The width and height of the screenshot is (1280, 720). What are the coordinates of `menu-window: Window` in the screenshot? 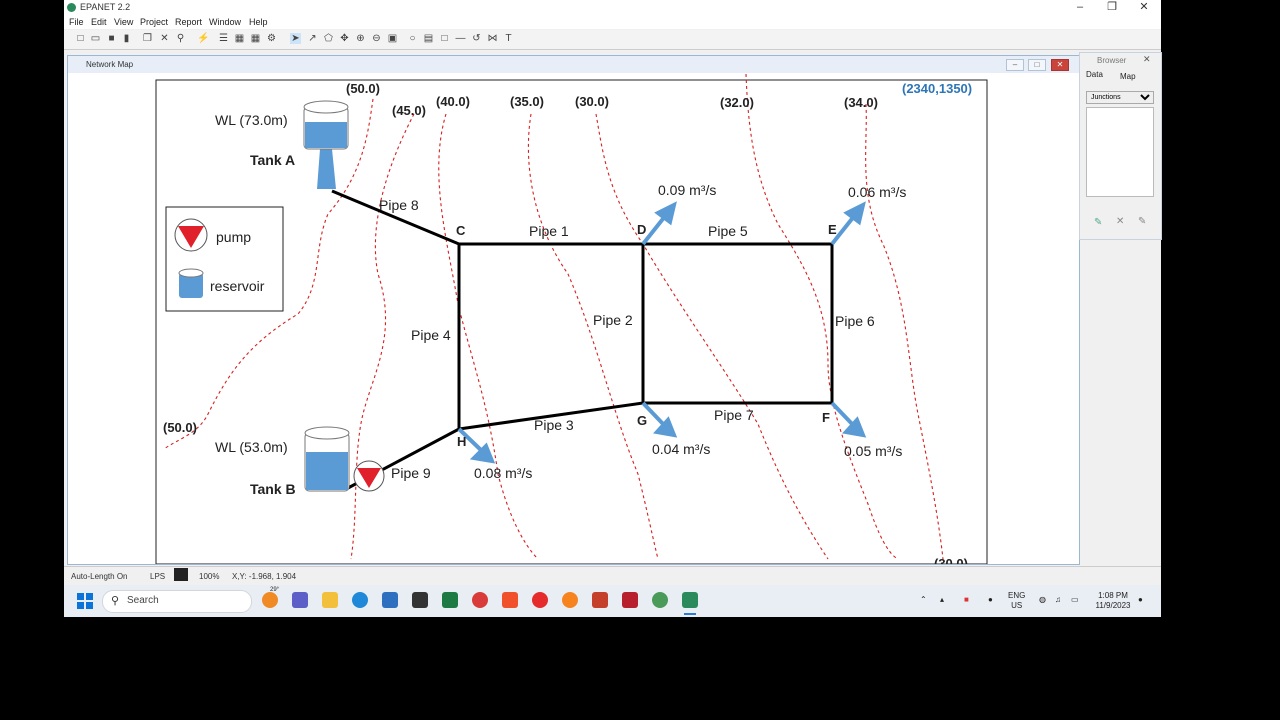 It's located at (225, 22).